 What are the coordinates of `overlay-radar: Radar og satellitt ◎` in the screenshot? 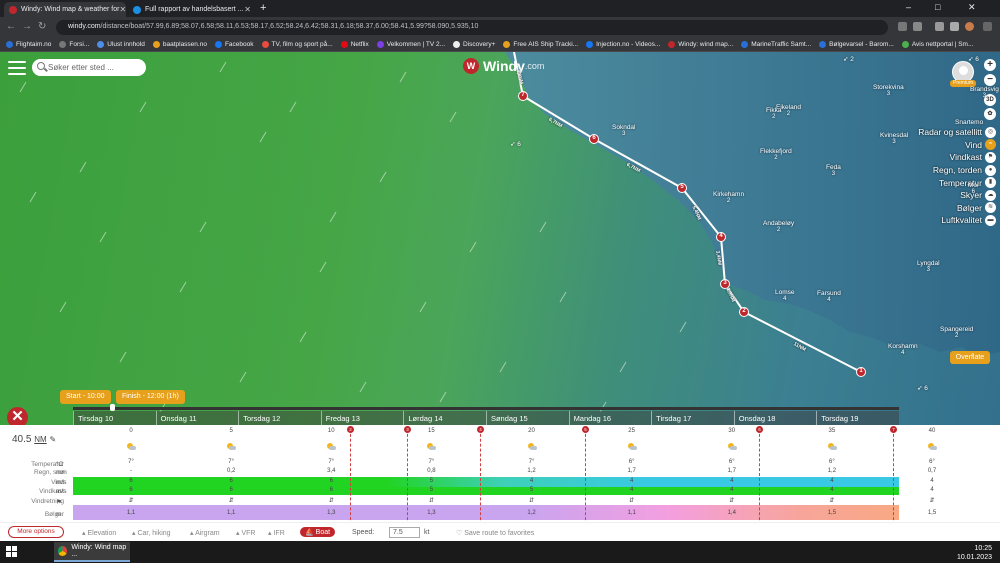 It's located at (952, 132).